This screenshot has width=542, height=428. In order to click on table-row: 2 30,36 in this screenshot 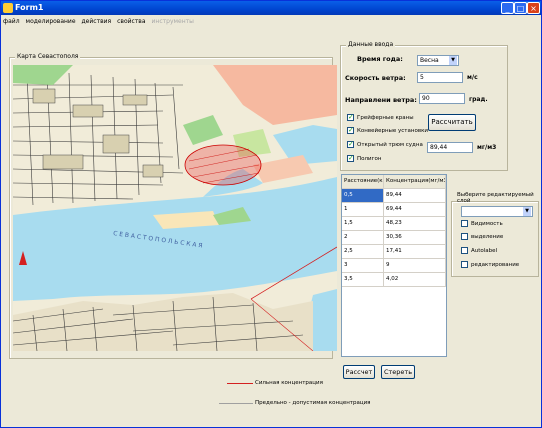, I will do `click(394, 238)`.